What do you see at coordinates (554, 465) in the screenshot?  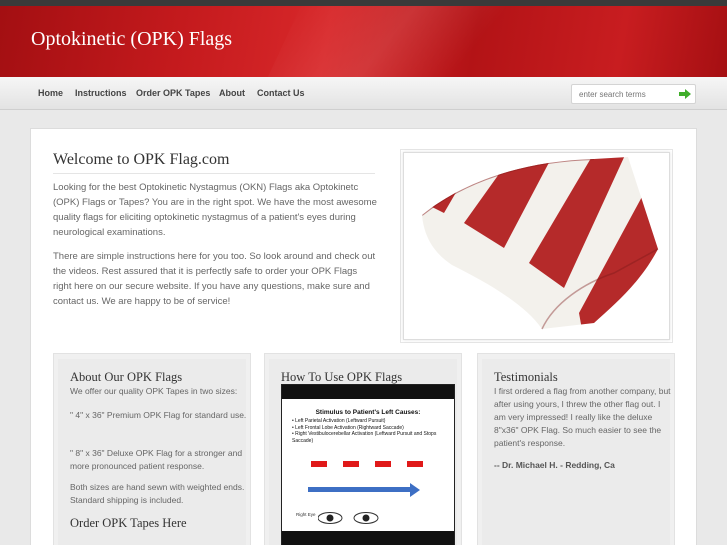 I see `testimonial-credit: -- Dr. Michael H. - Redding, Ca` at bounding box center [554, 465].